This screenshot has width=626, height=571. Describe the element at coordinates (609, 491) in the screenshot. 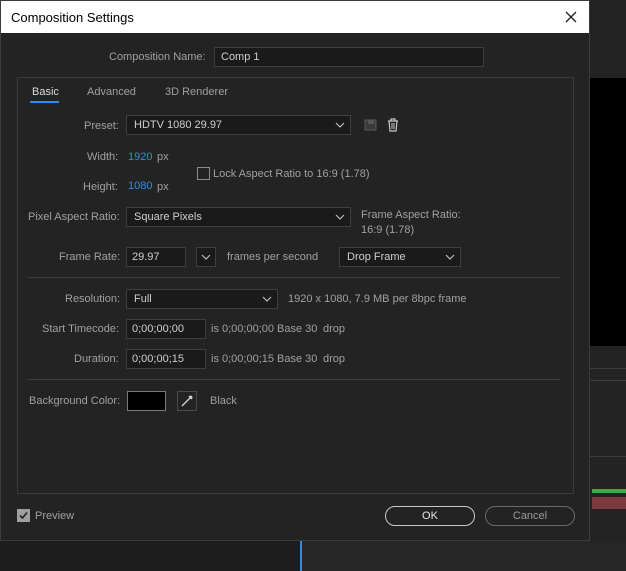

I see `background-timeline-bar` at that location.